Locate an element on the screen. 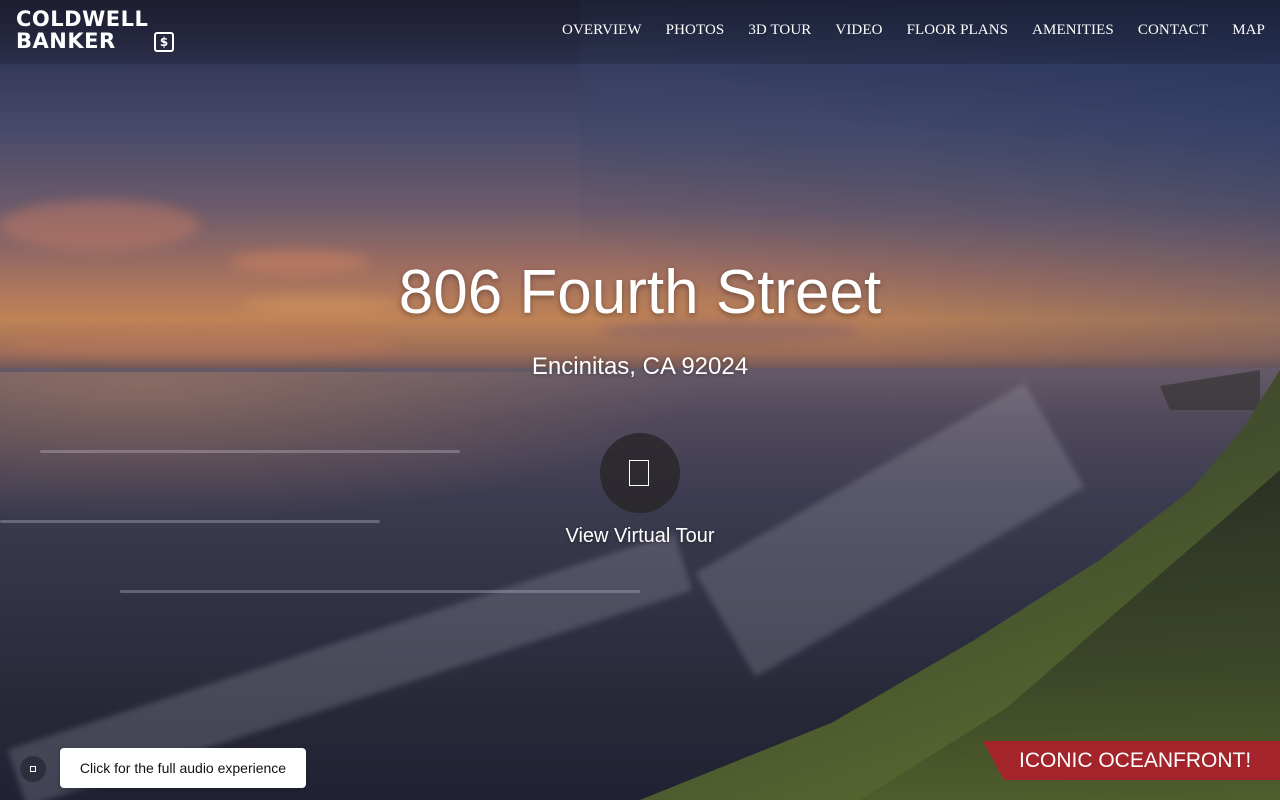 This screenshot has width=1280, height=800. property-city: Encinitas, CA 92024 is located at coordinates (640, 366).